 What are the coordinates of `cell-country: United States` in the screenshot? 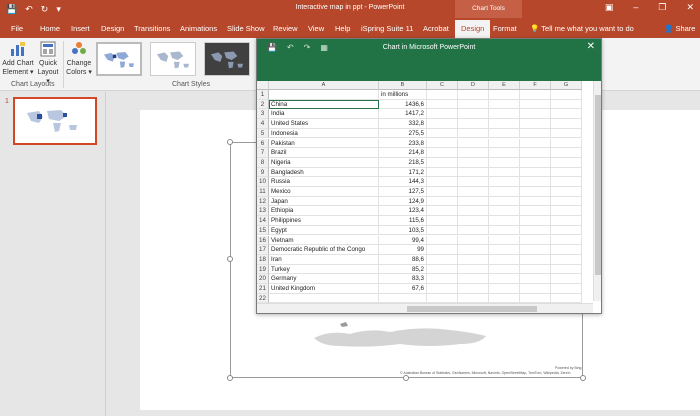 It's located at (324, 124).